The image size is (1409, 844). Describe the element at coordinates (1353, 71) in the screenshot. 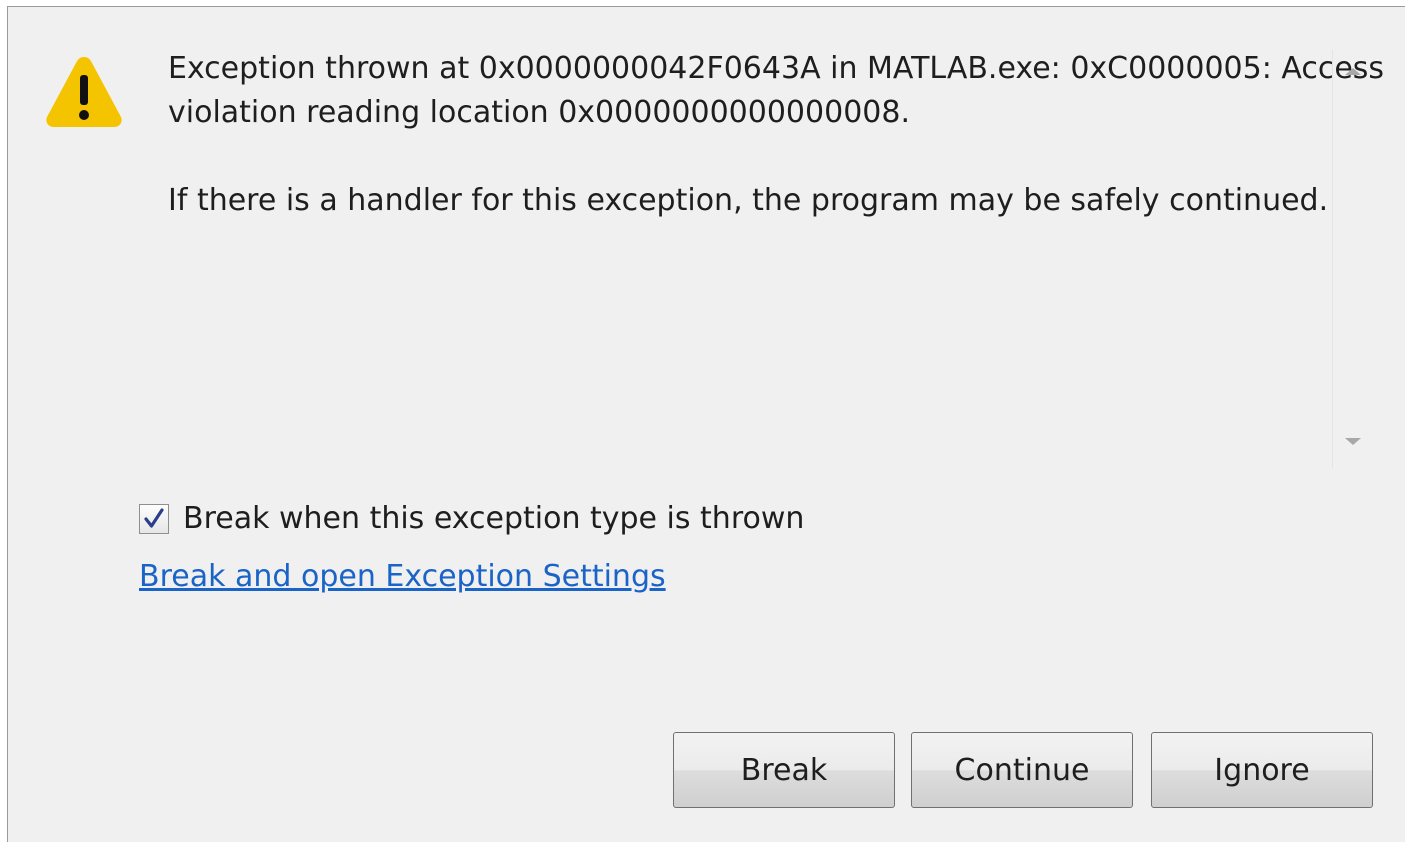

I see `scroll-up-arrow-icon` at that location.